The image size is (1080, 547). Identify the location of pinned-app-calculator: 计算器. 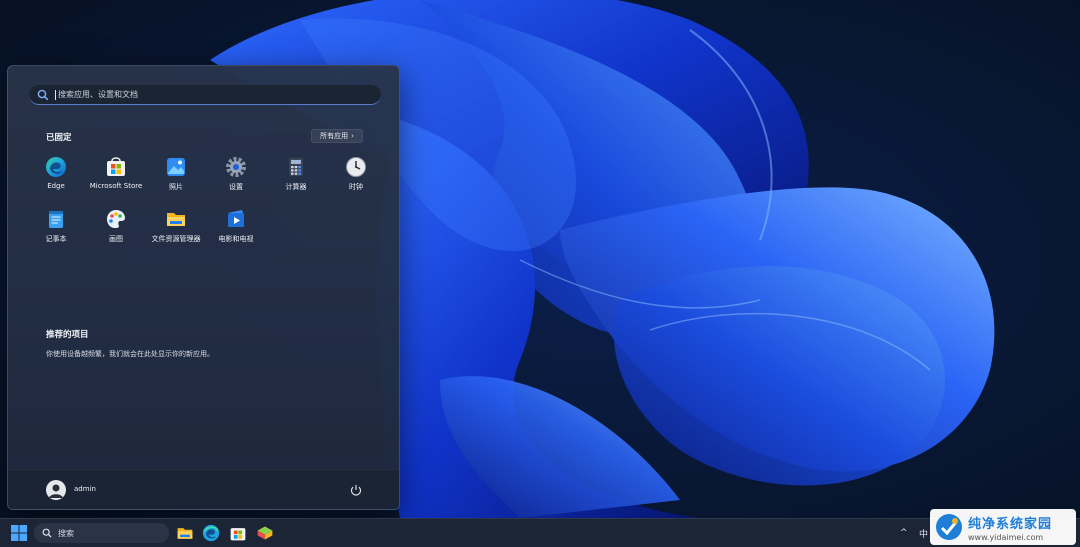
(296, 177).